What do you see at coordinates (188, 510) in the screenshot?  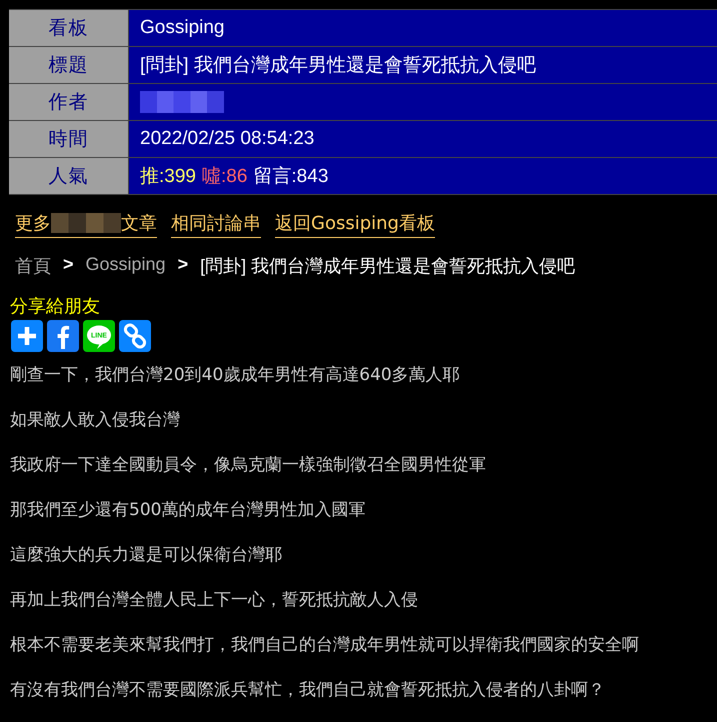 I see `post-text: 那我們至少還有500萬的成年台灣男性加入國軍` at bounding box center [188, 510].